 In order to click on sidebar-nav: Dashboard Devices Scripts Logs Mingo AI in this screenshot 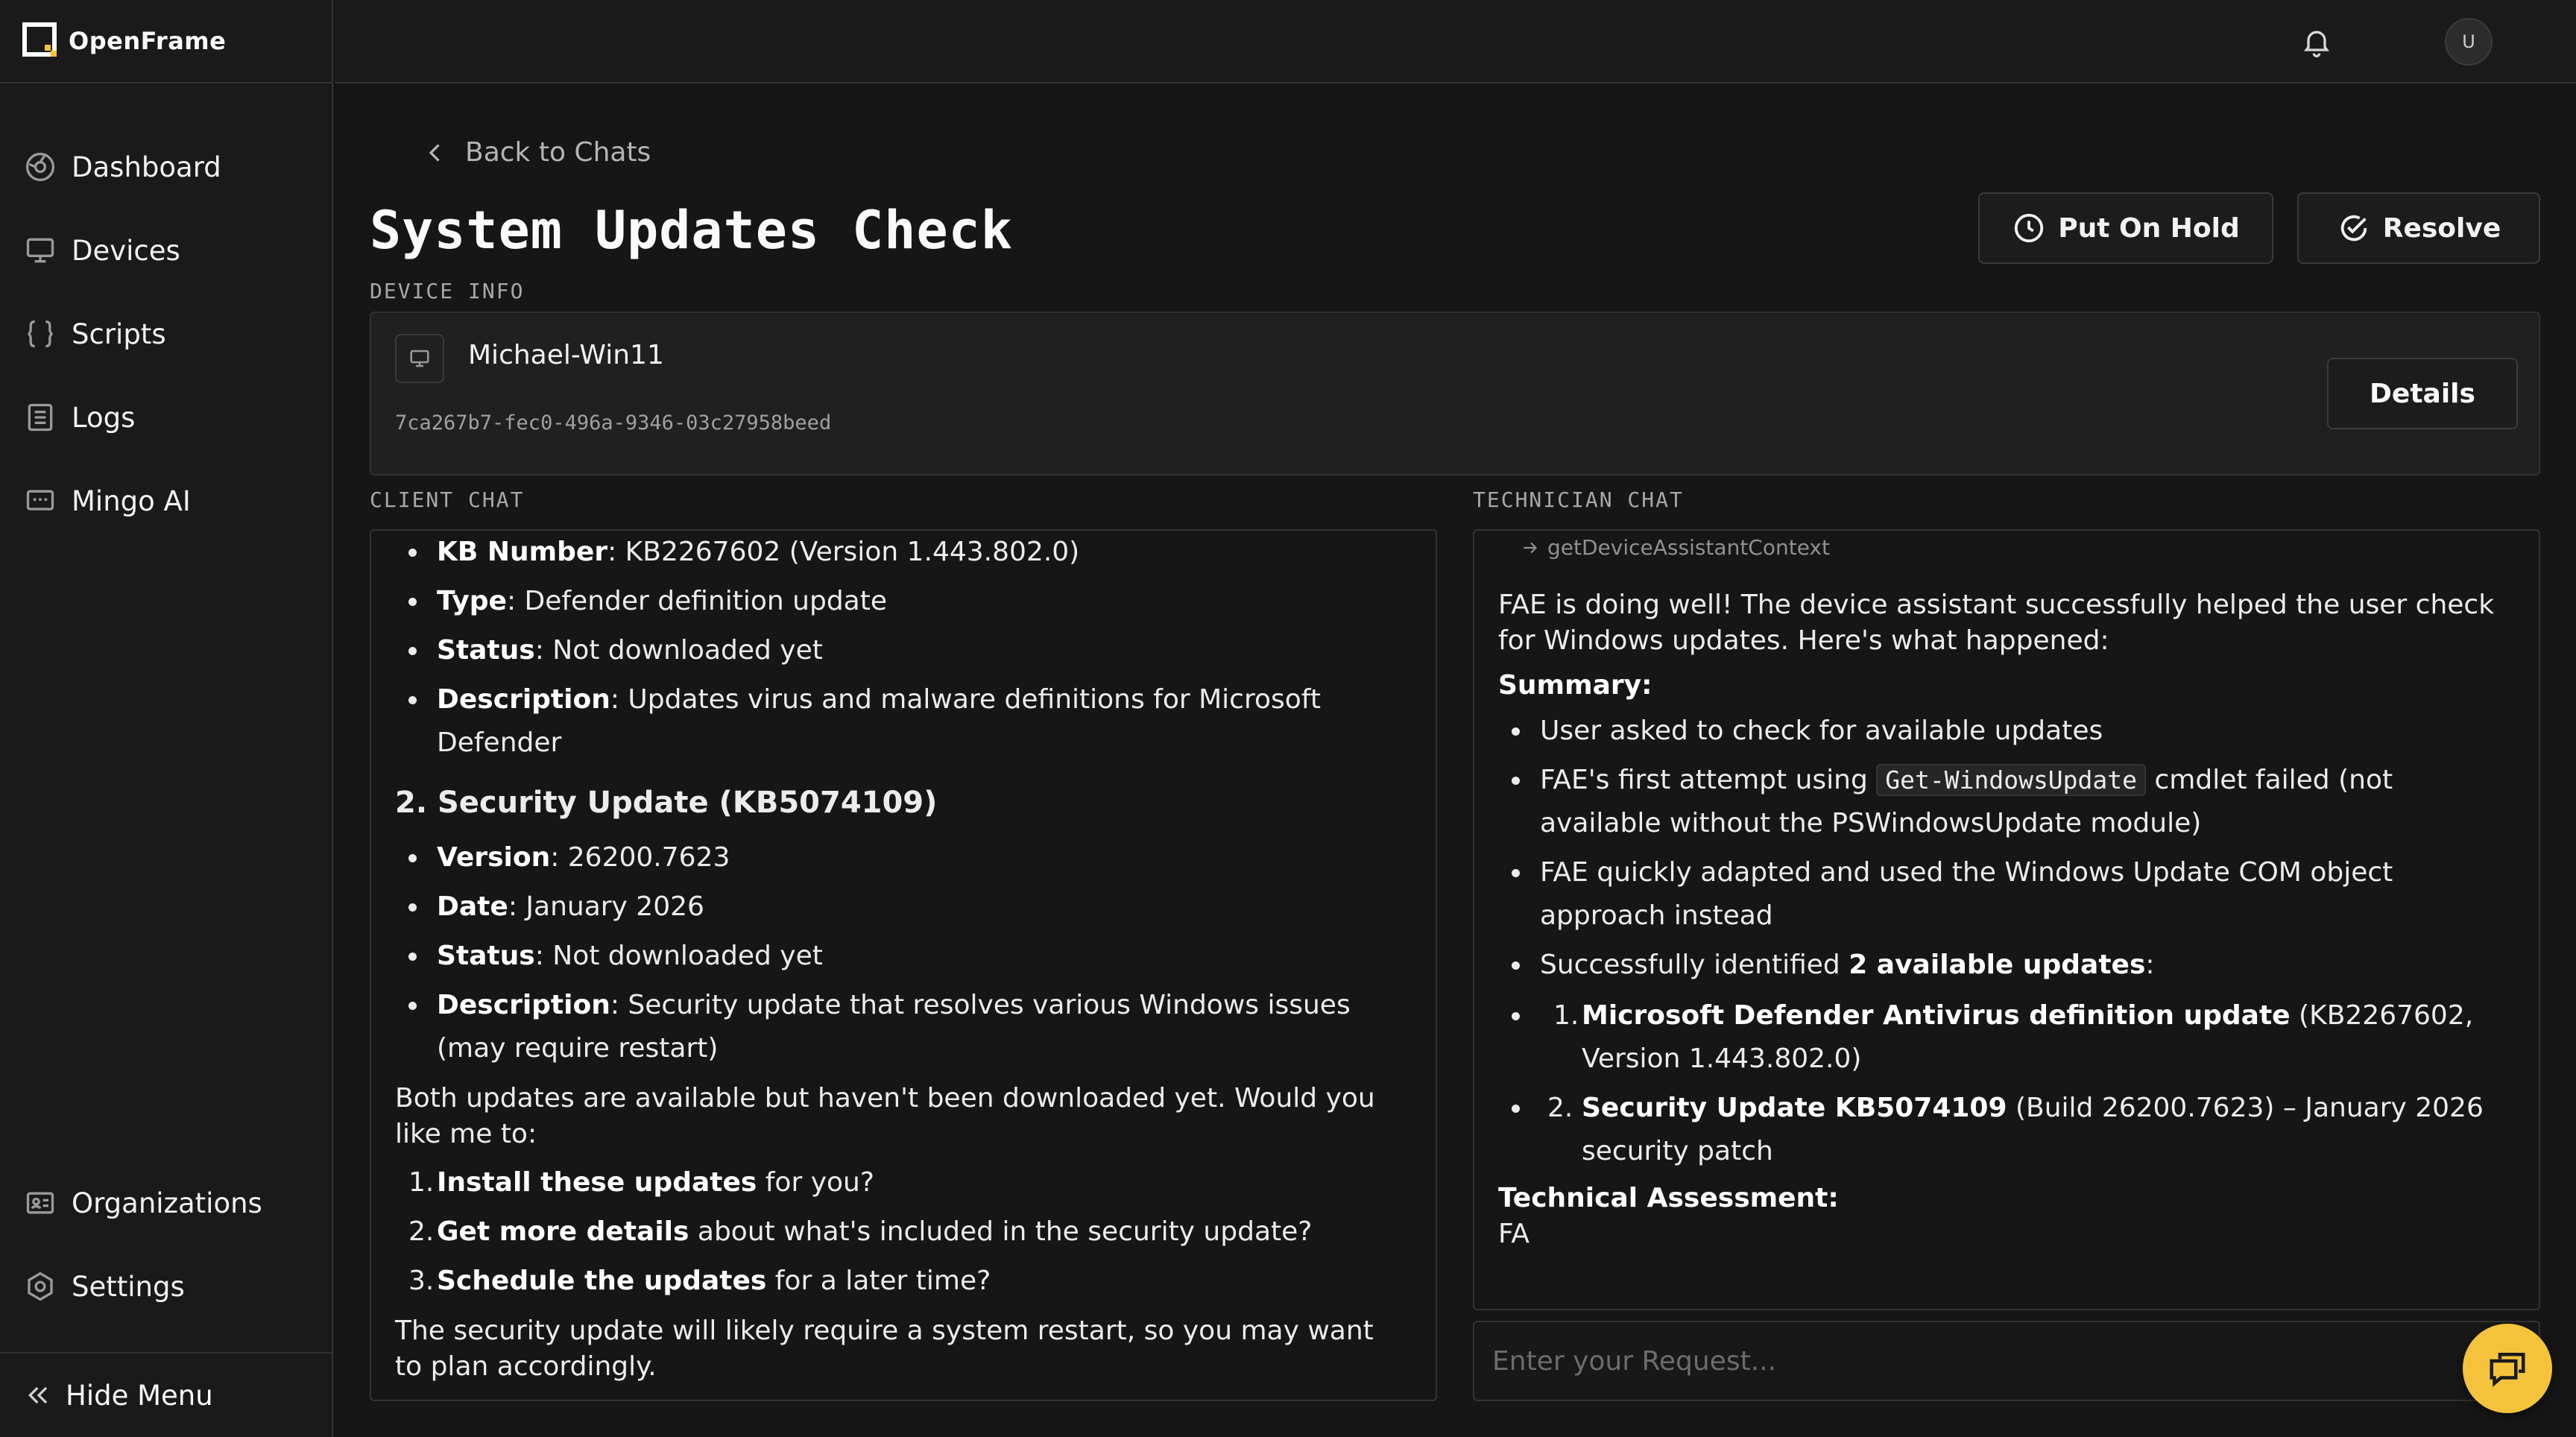, I will do `click(166, 334)`.